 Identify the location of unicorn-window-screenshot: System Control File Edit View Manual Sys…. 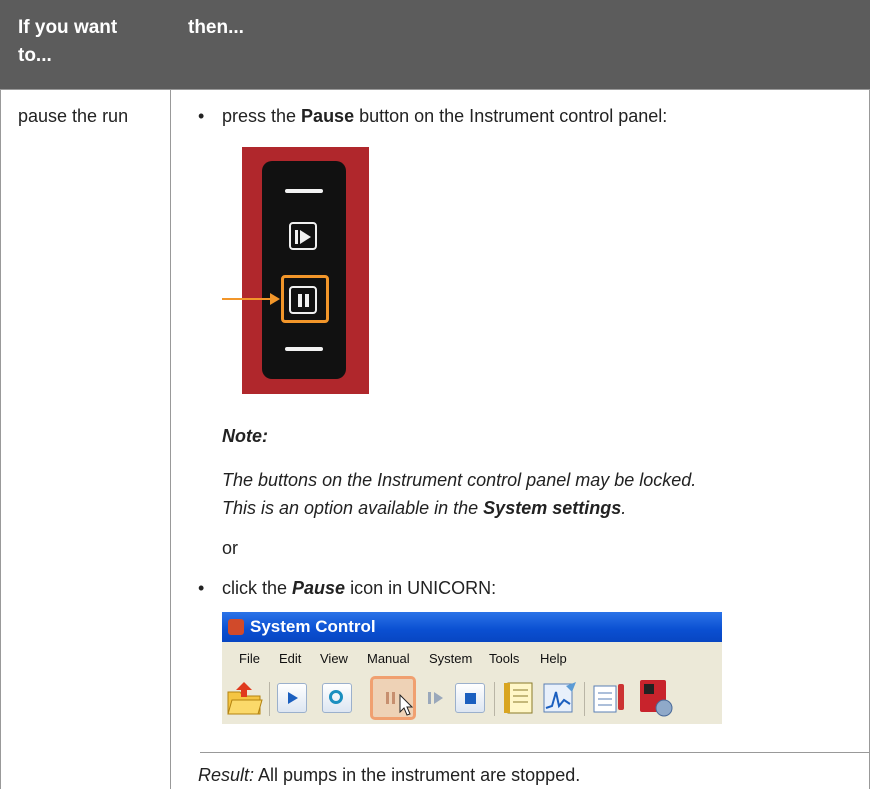
(472, 668).